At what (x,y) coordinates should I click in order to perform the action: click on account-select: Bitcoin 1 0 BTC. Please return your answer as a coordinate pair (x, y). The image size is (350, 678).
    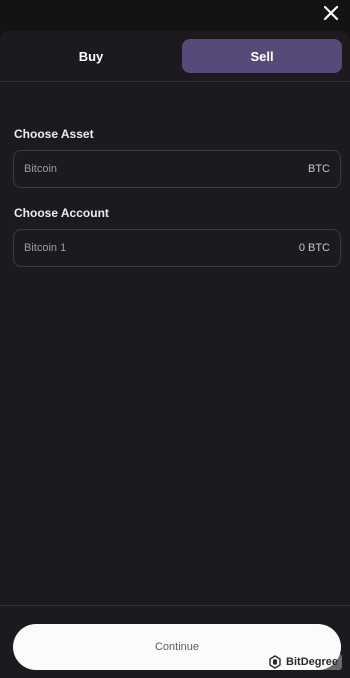
    Looking at the image, I should click on (177, 248).